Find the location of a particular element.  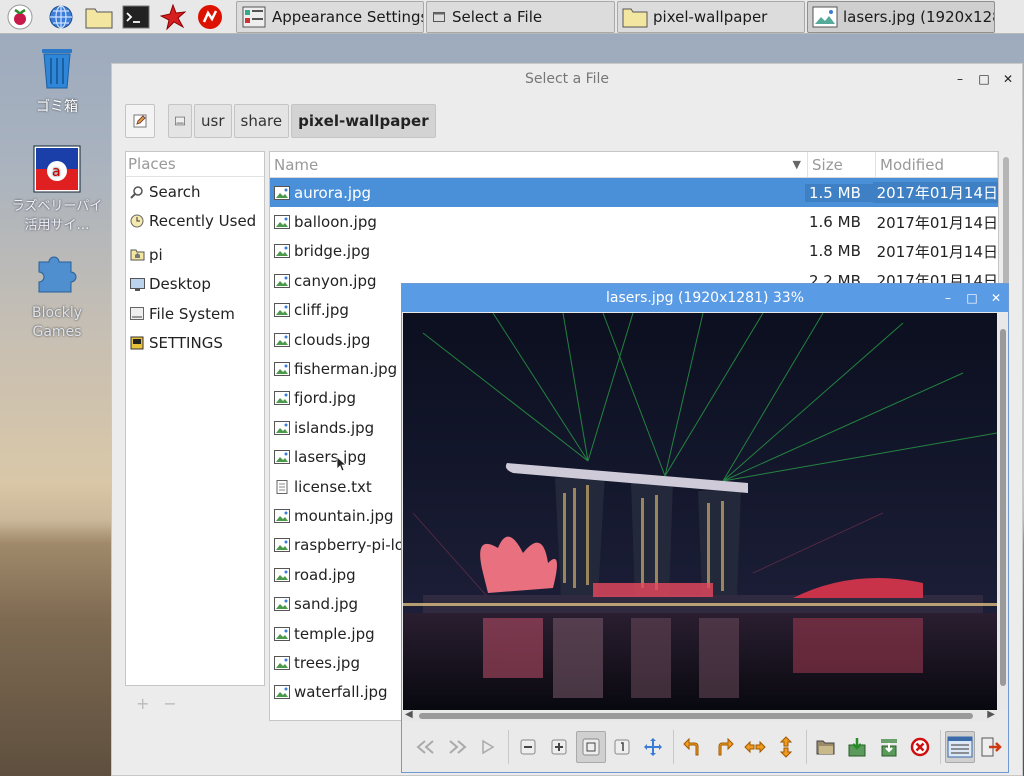

viewer-title: lasers.jpg (1920x1281) 33% is located at coordinates (705, 298).